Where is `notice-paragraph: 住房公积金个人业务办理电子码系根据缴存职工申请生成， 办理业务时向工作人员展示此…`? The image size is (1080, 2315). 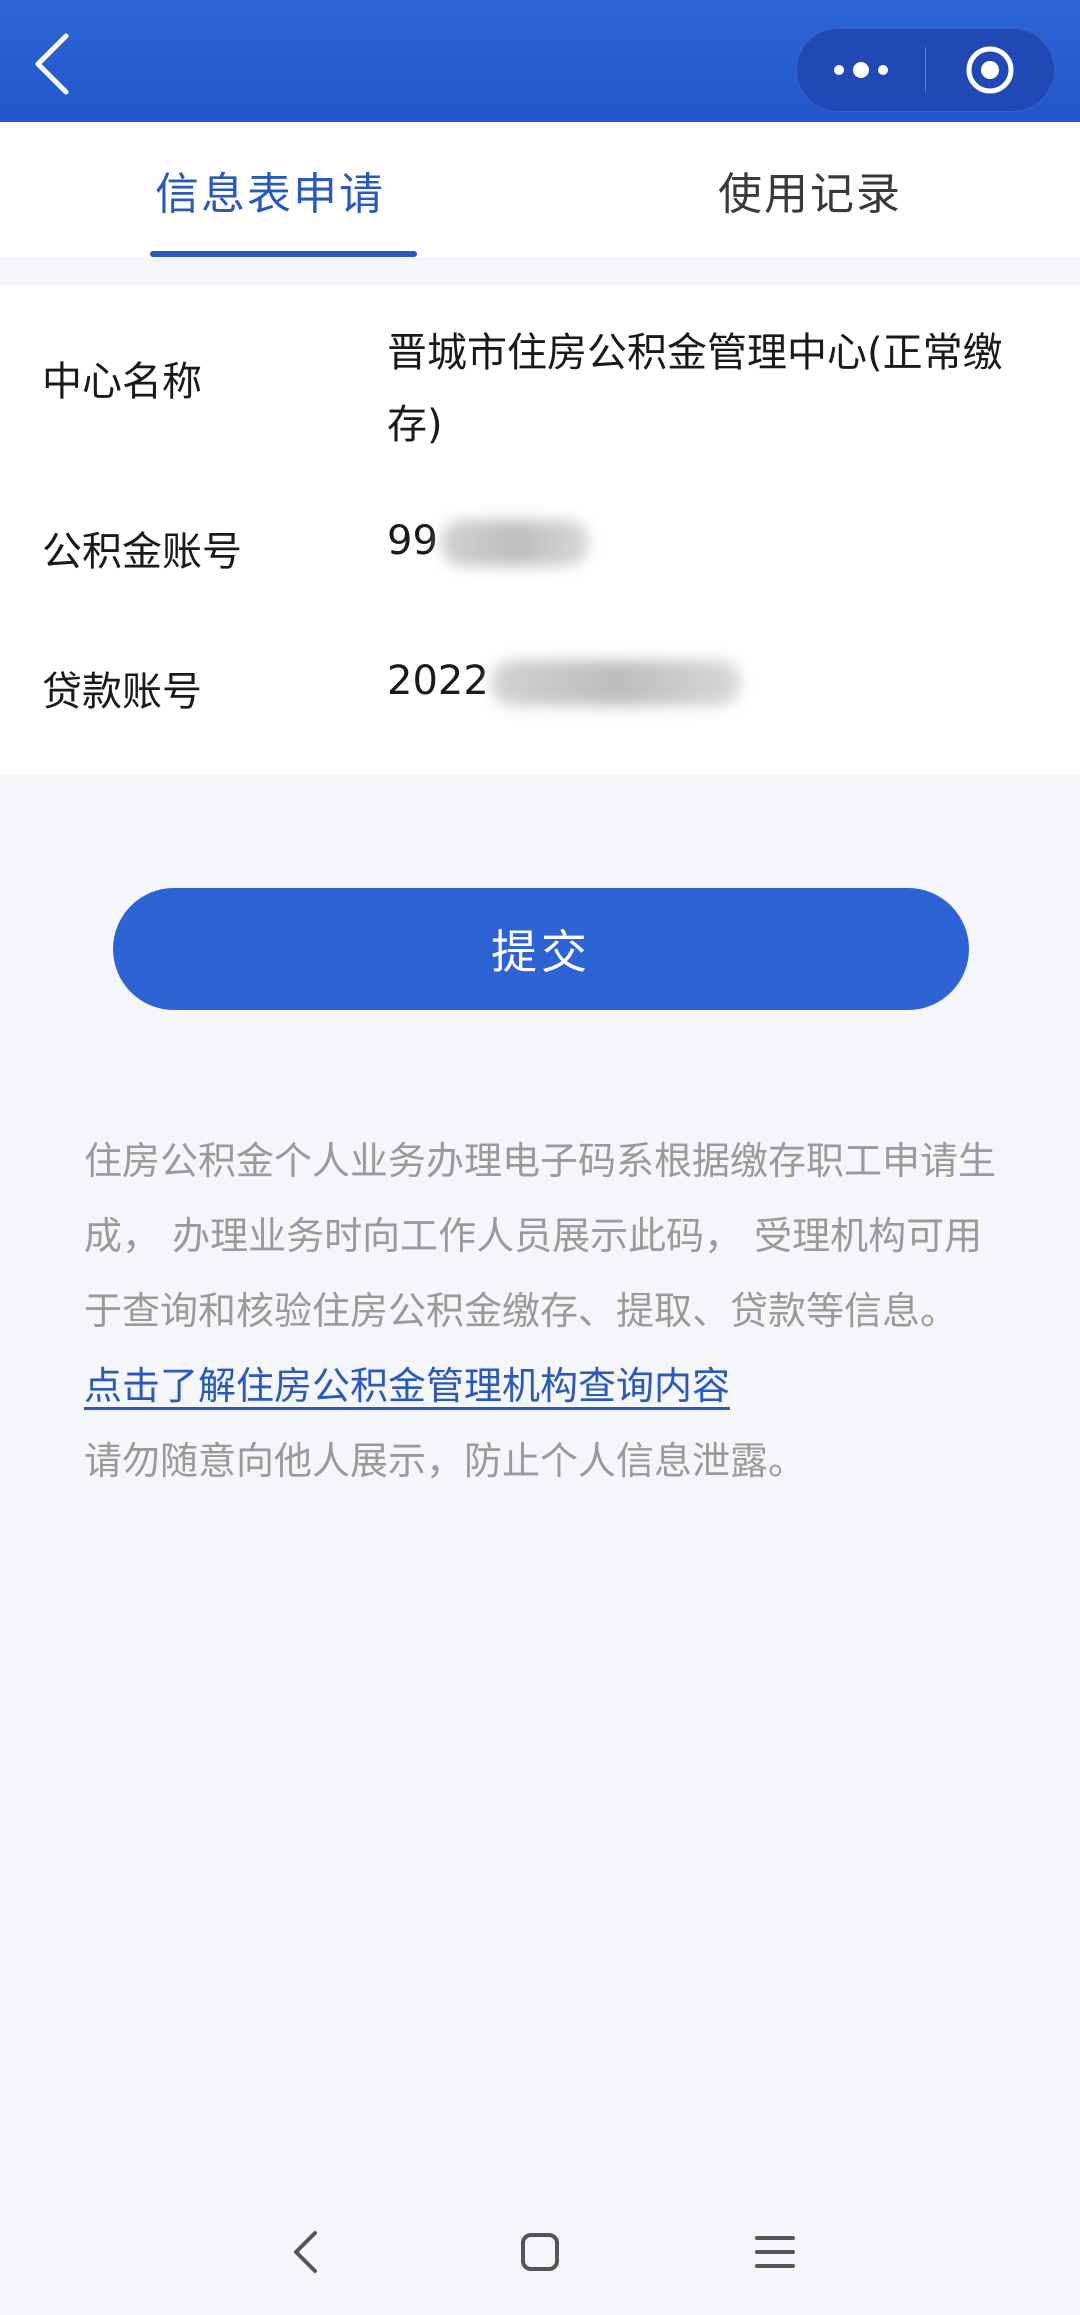 notice-paragraph: 住房公积金个人业务办理电子码系根据缴存职工申请生成， 办理业务时向工作人员展示此… is located at coordinates (540, 1236).